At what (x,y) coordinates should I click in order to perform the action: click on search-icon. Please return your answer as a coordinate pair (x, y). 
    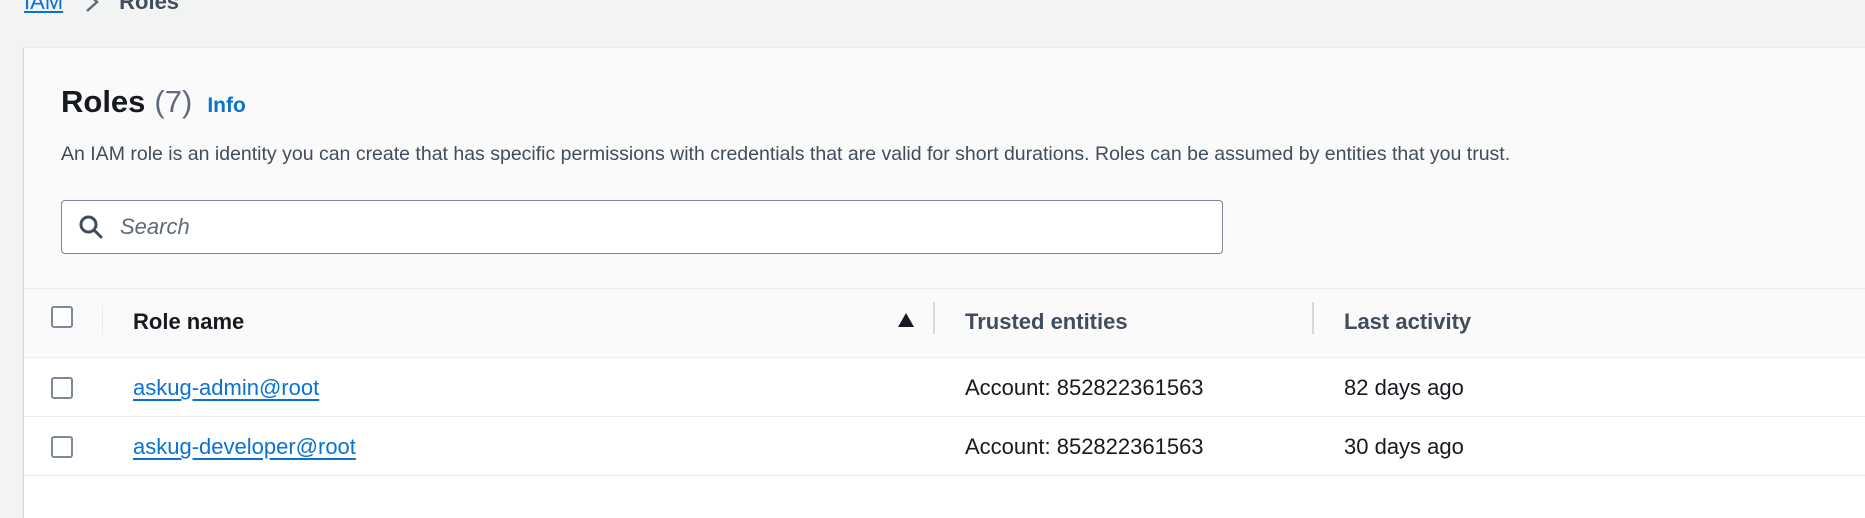
    Looking at the image, I should click on (91, 227).